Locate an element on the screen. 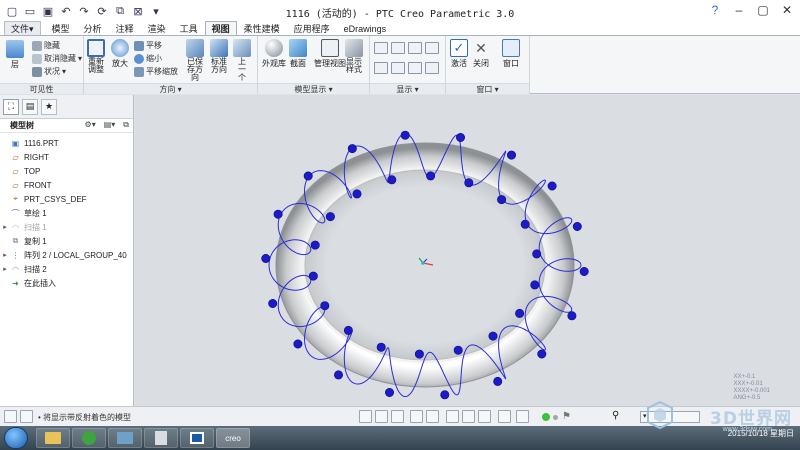 This screenshot has width=800, height=450. folder-browser-tab: ▤ is located at coordinates (30, 106).